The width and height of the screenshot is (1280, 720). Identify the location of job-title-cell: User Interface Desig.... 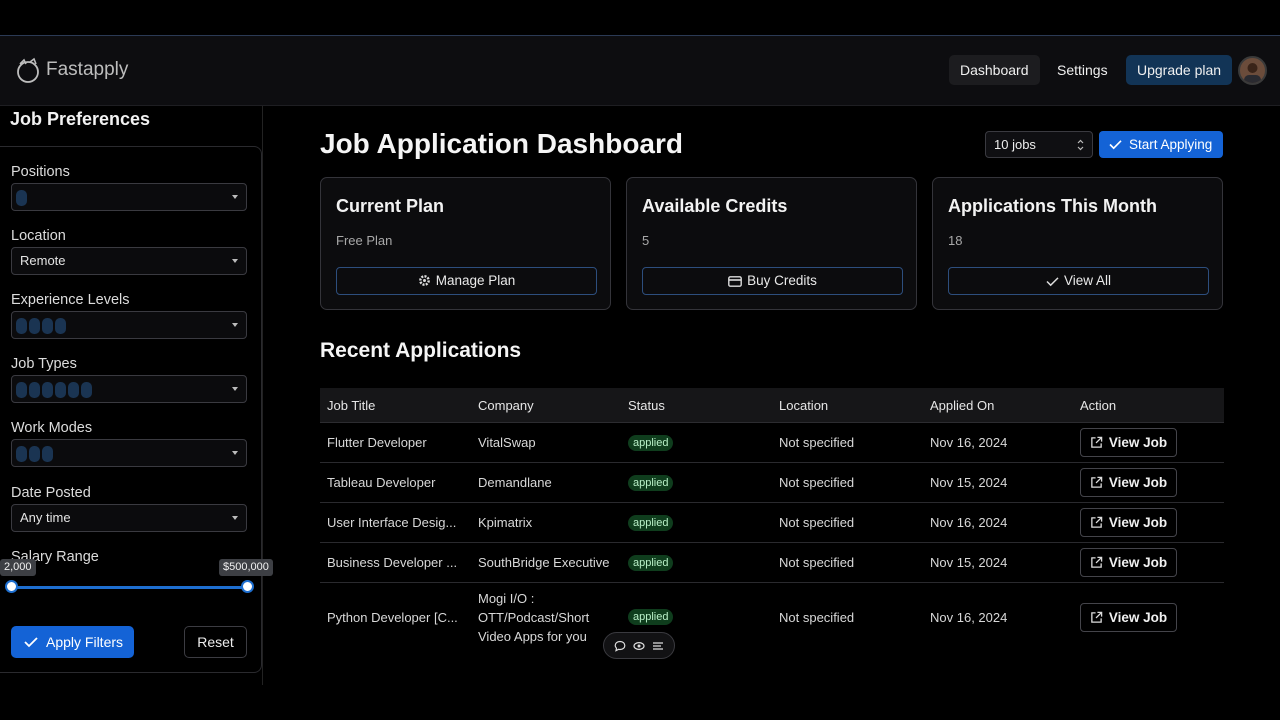
(392, 522).